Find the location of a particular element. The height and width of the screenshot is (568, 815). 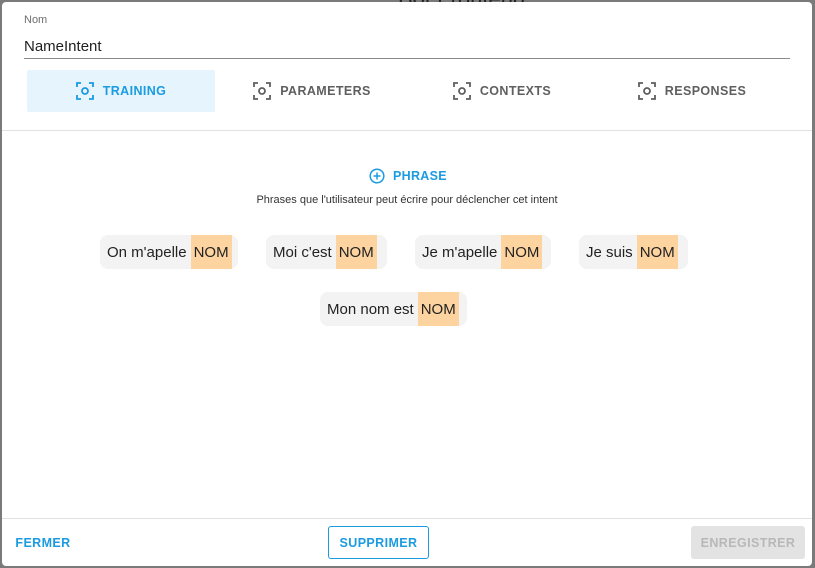

intent-name-label: Nom is located at coordinates (36, 20).